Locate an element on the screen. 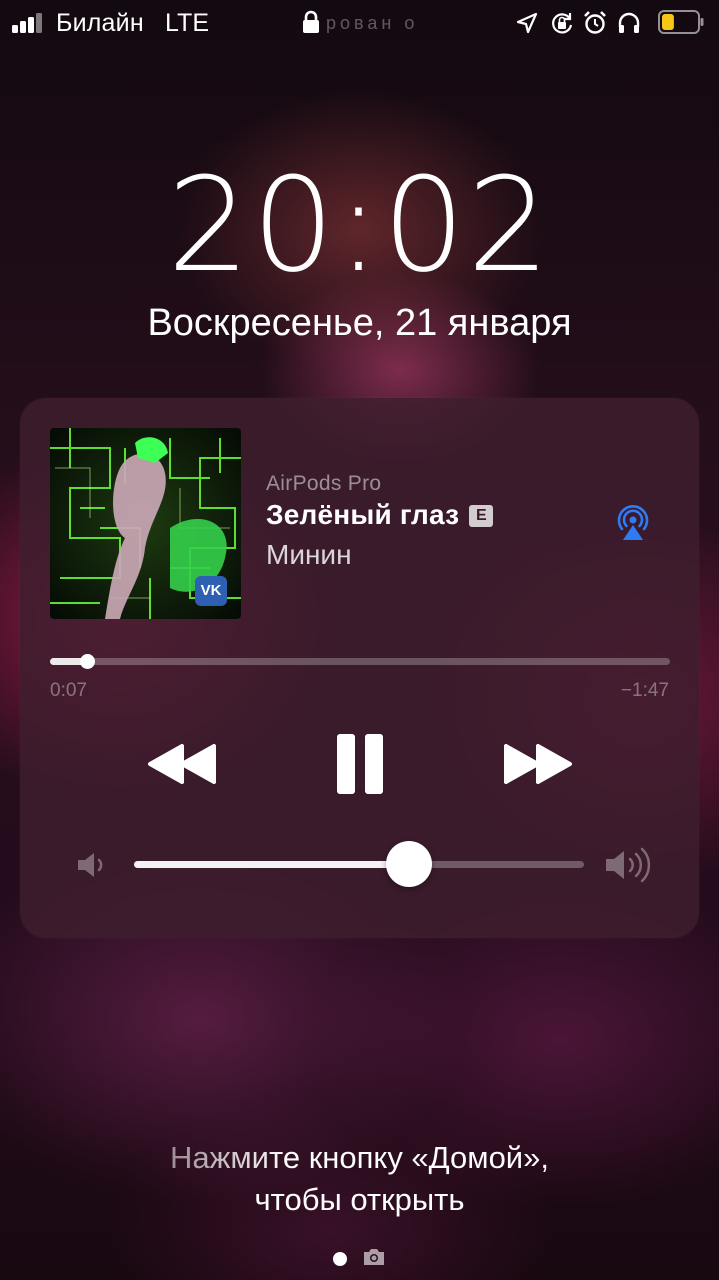 Image resolution: width=719 pixels, height=1280 pixels. rewind-button is located at coordinates (182, 764).